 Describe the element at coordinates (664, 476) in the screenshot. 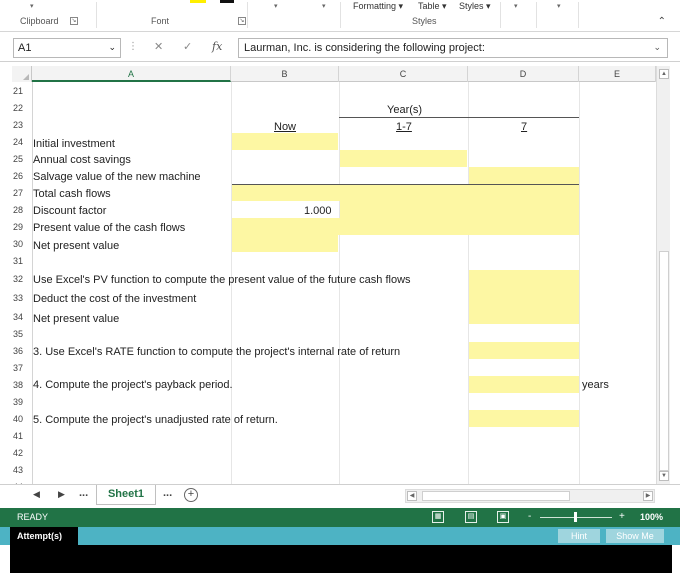

I see `scroll-down-icon: ▼` at that location.